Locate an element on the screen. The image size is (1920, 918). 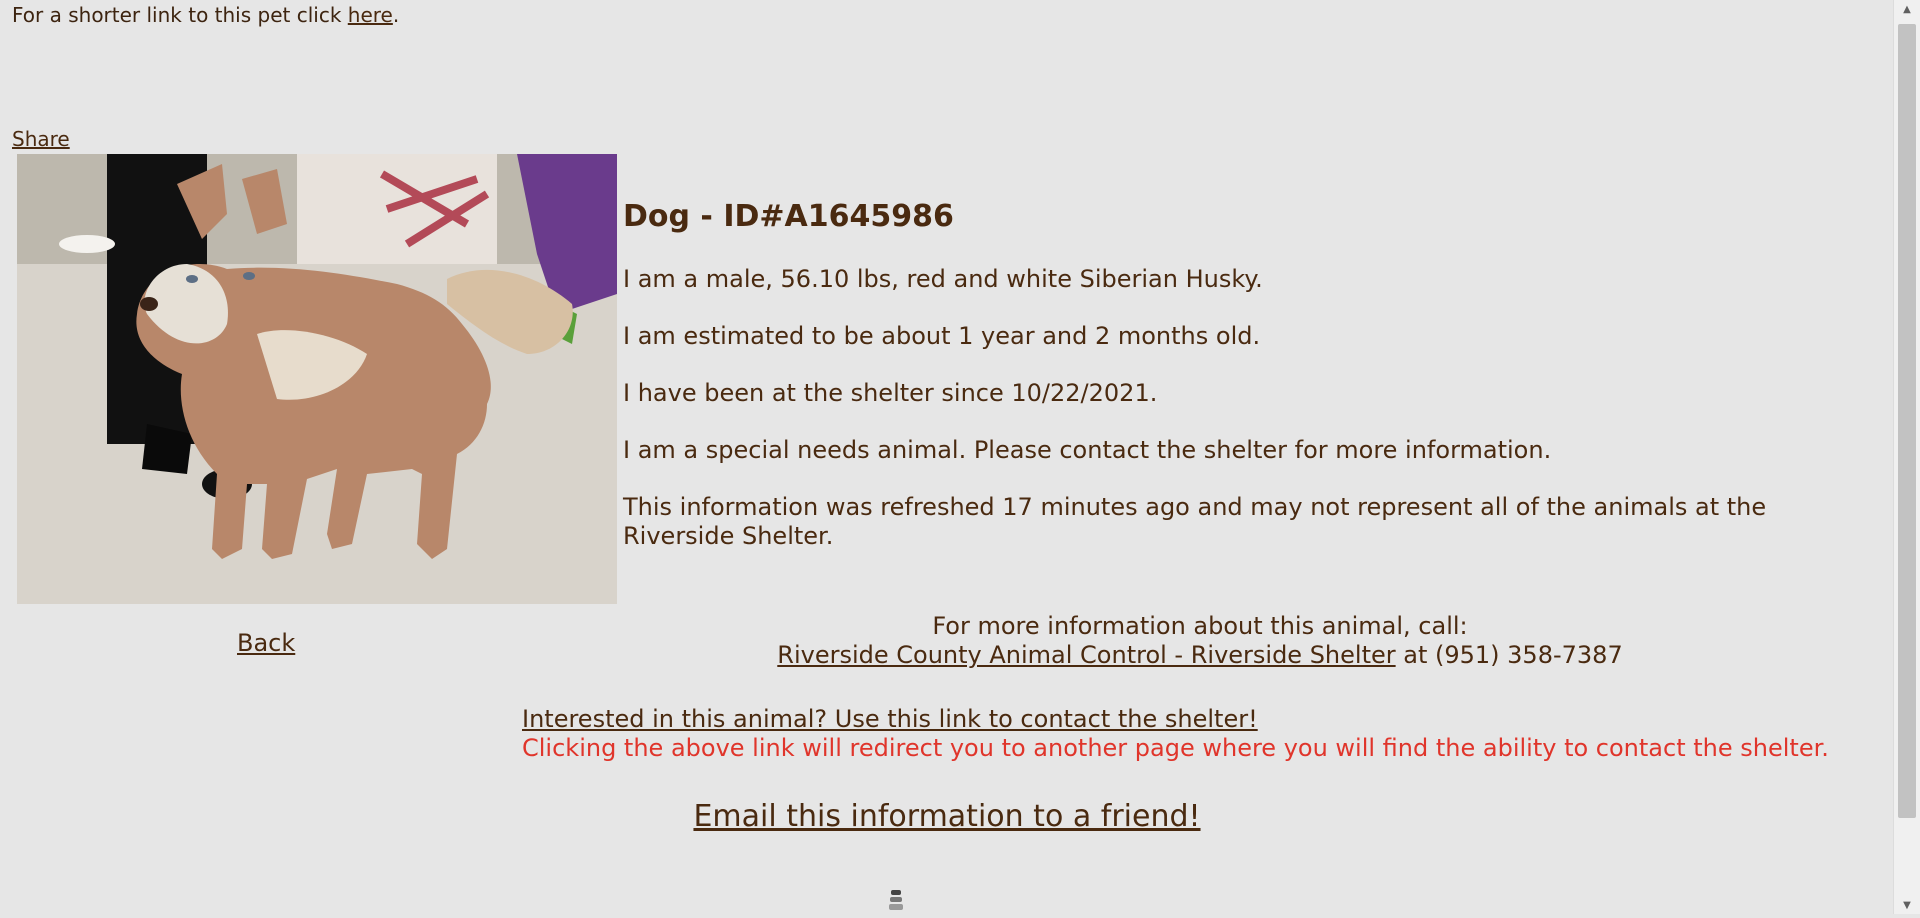
shelter-phone: at (951) 358-7387 is located at coordinates (1509, 655).